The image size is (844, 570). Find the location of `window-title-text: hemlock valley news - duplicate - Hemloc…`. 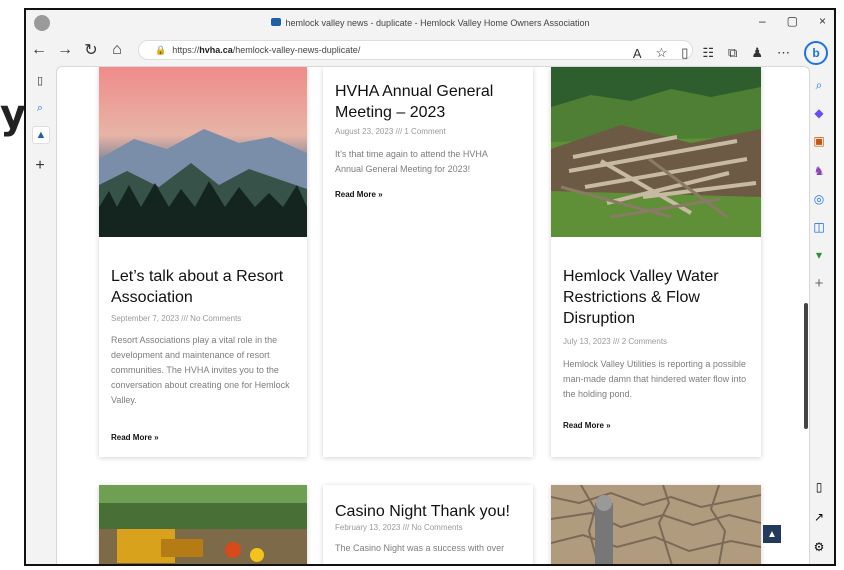

window-title-text: hemlock valley news - duplicate - Hemloc… is located at coordinates (437, 23).